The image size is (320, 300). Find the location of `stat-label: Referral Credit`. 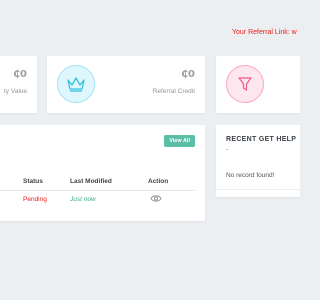

stat-label: Referral Credit is located at coordinates (173, 91).